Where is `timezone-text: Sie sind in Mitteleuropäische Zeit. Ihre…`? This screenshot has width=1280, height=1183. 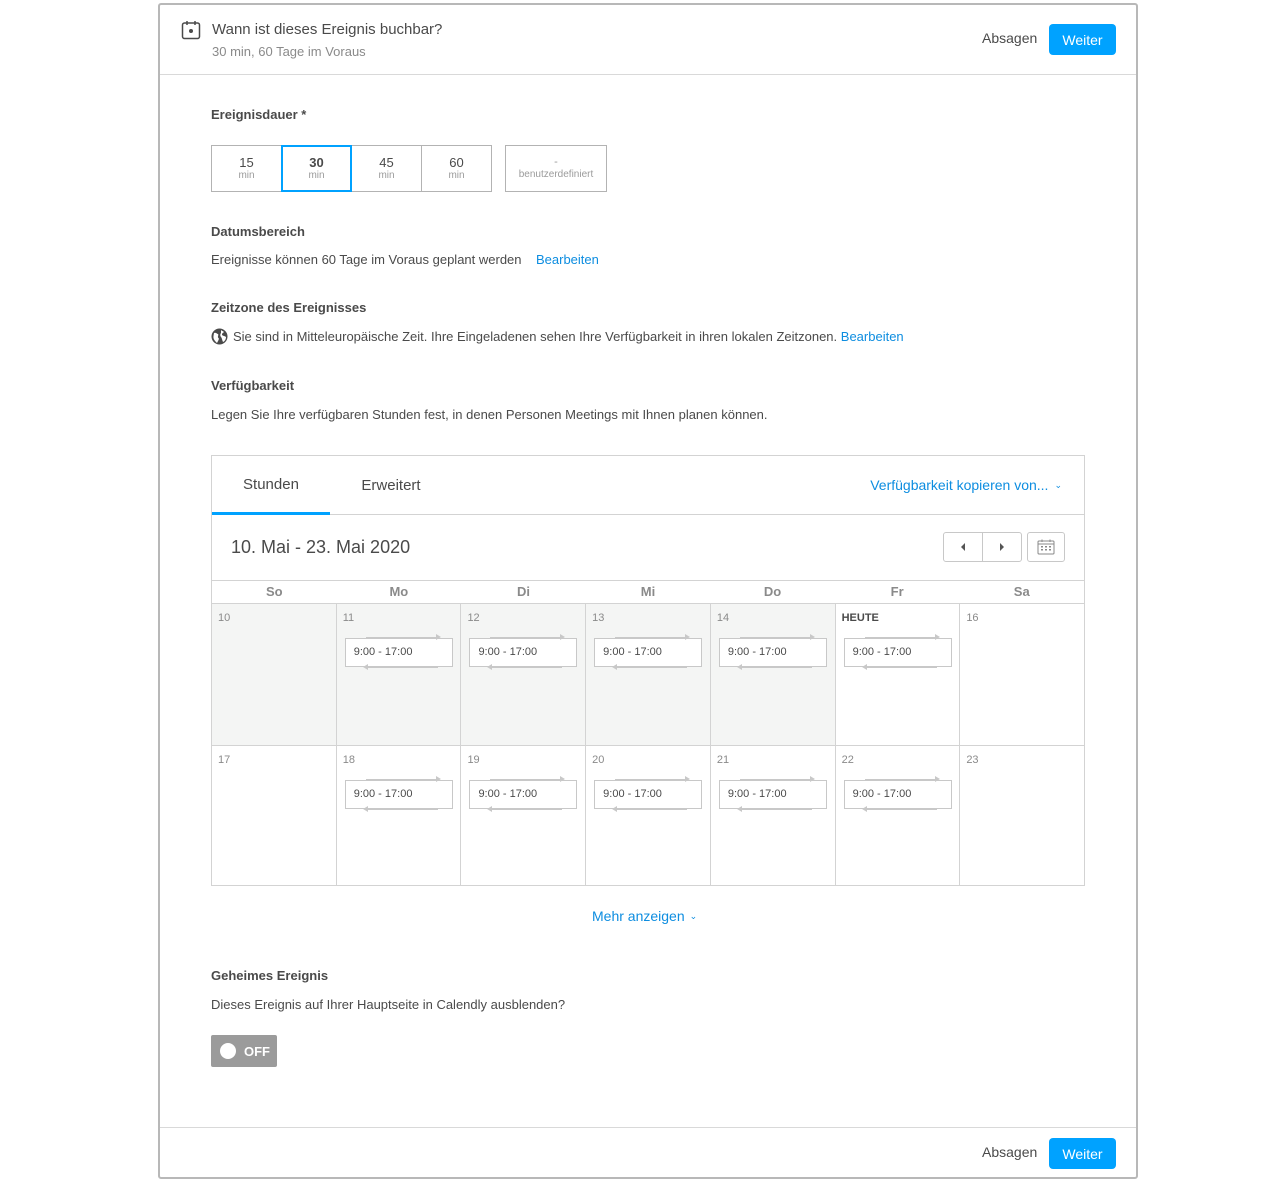
timezone-text: Sie sind in Mitteleuropäische Zeit. Ihre… is located at coordinates (535, 336).